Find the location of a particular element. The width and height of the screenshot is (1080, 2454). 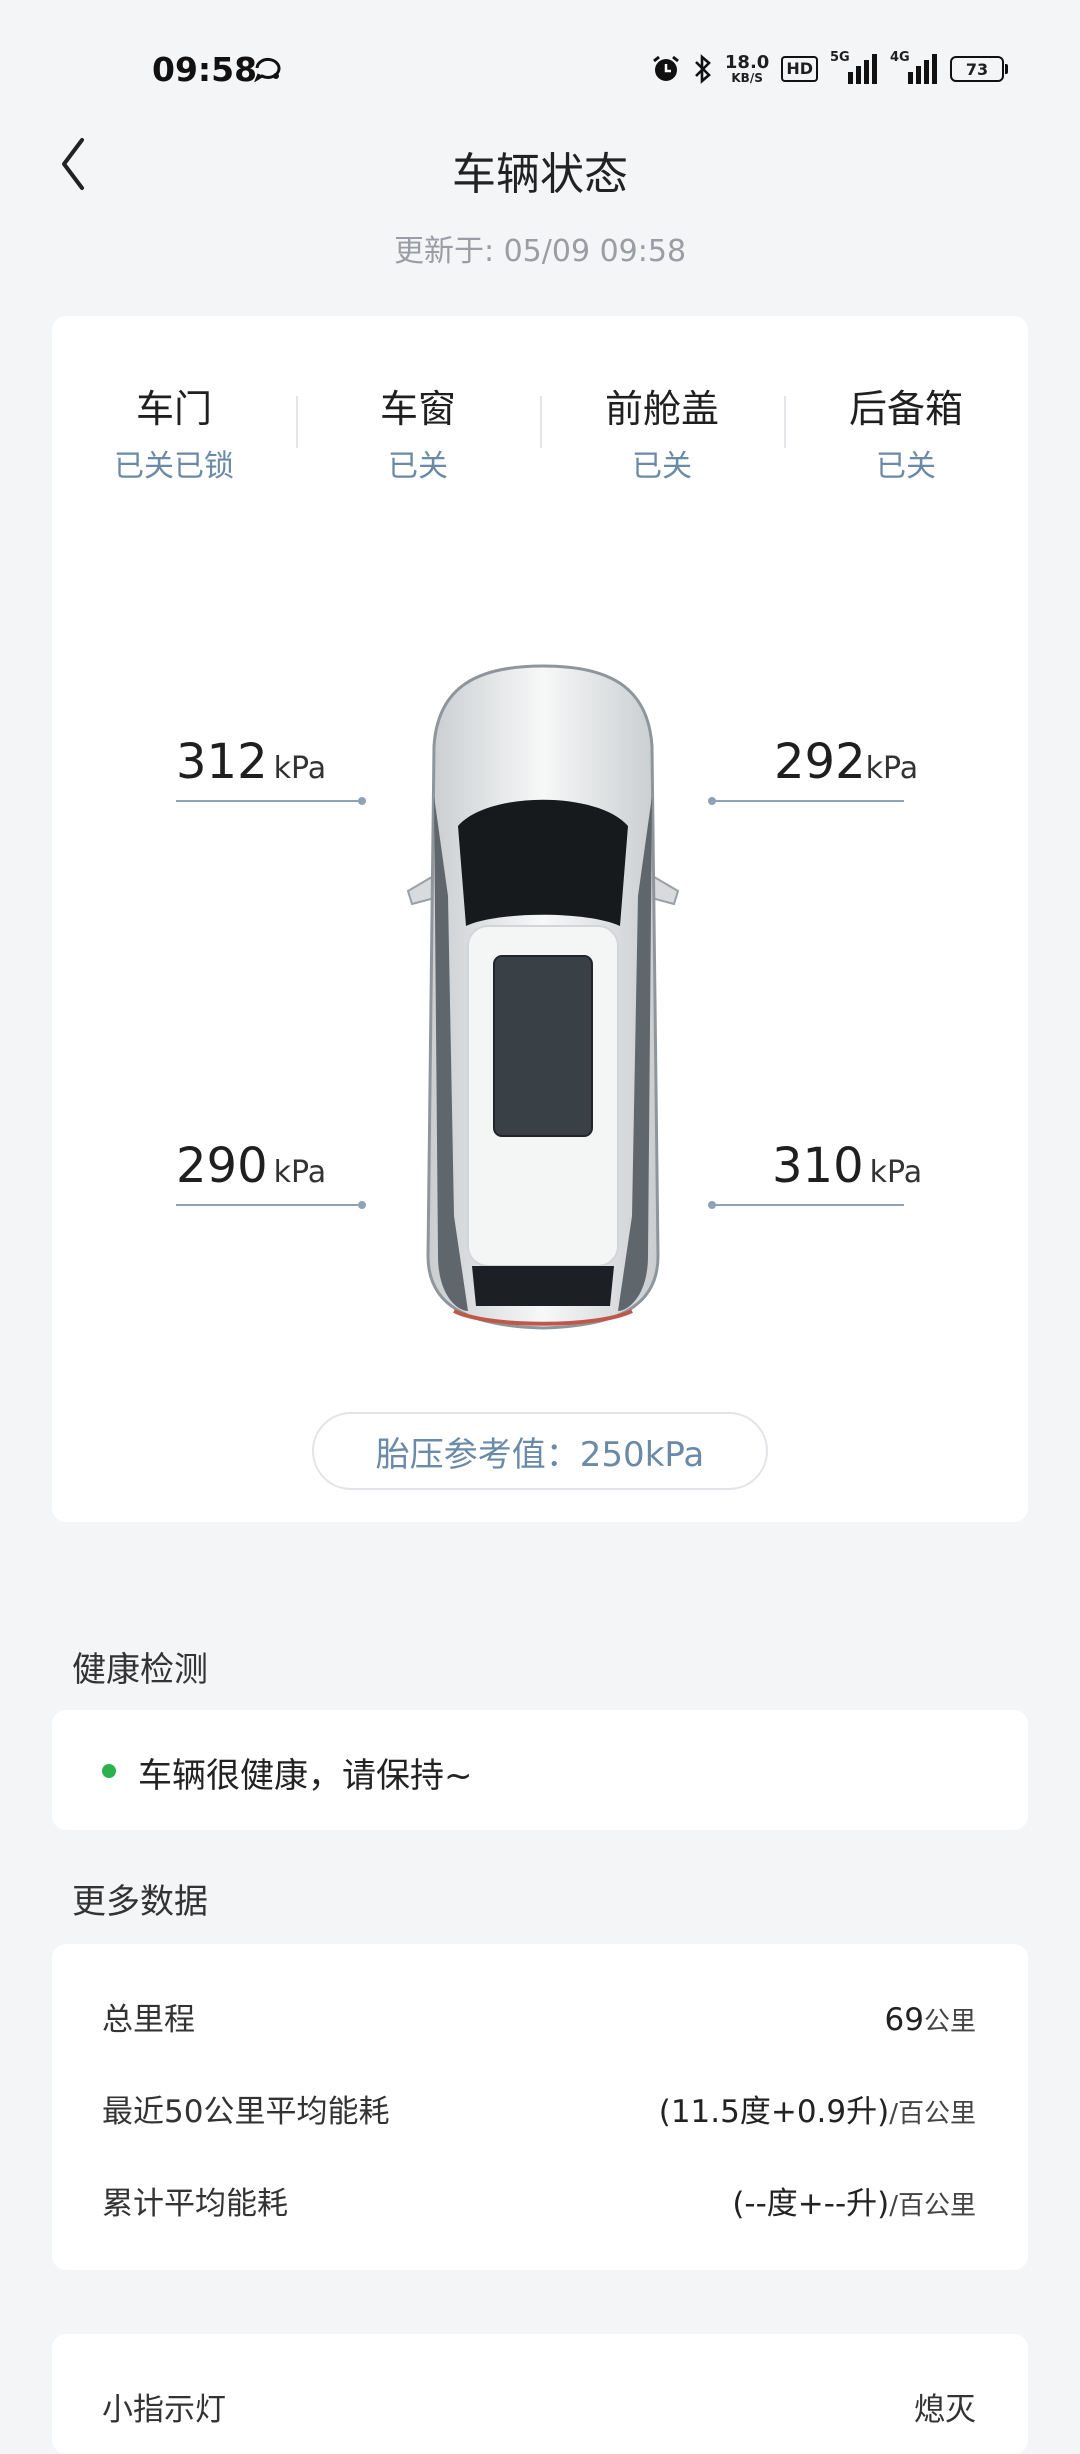

status-icons: 18.0 KB/S HD 5G 4G 73 is located at coordinates (829, 69).